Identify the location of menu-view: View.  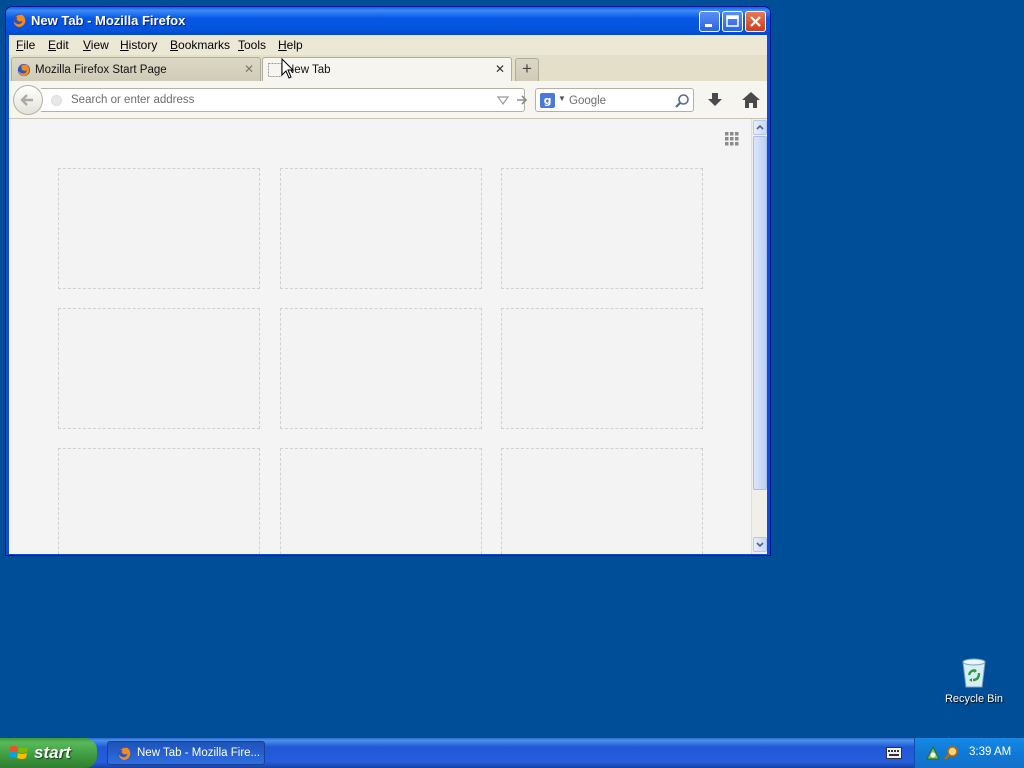
(96, 45).